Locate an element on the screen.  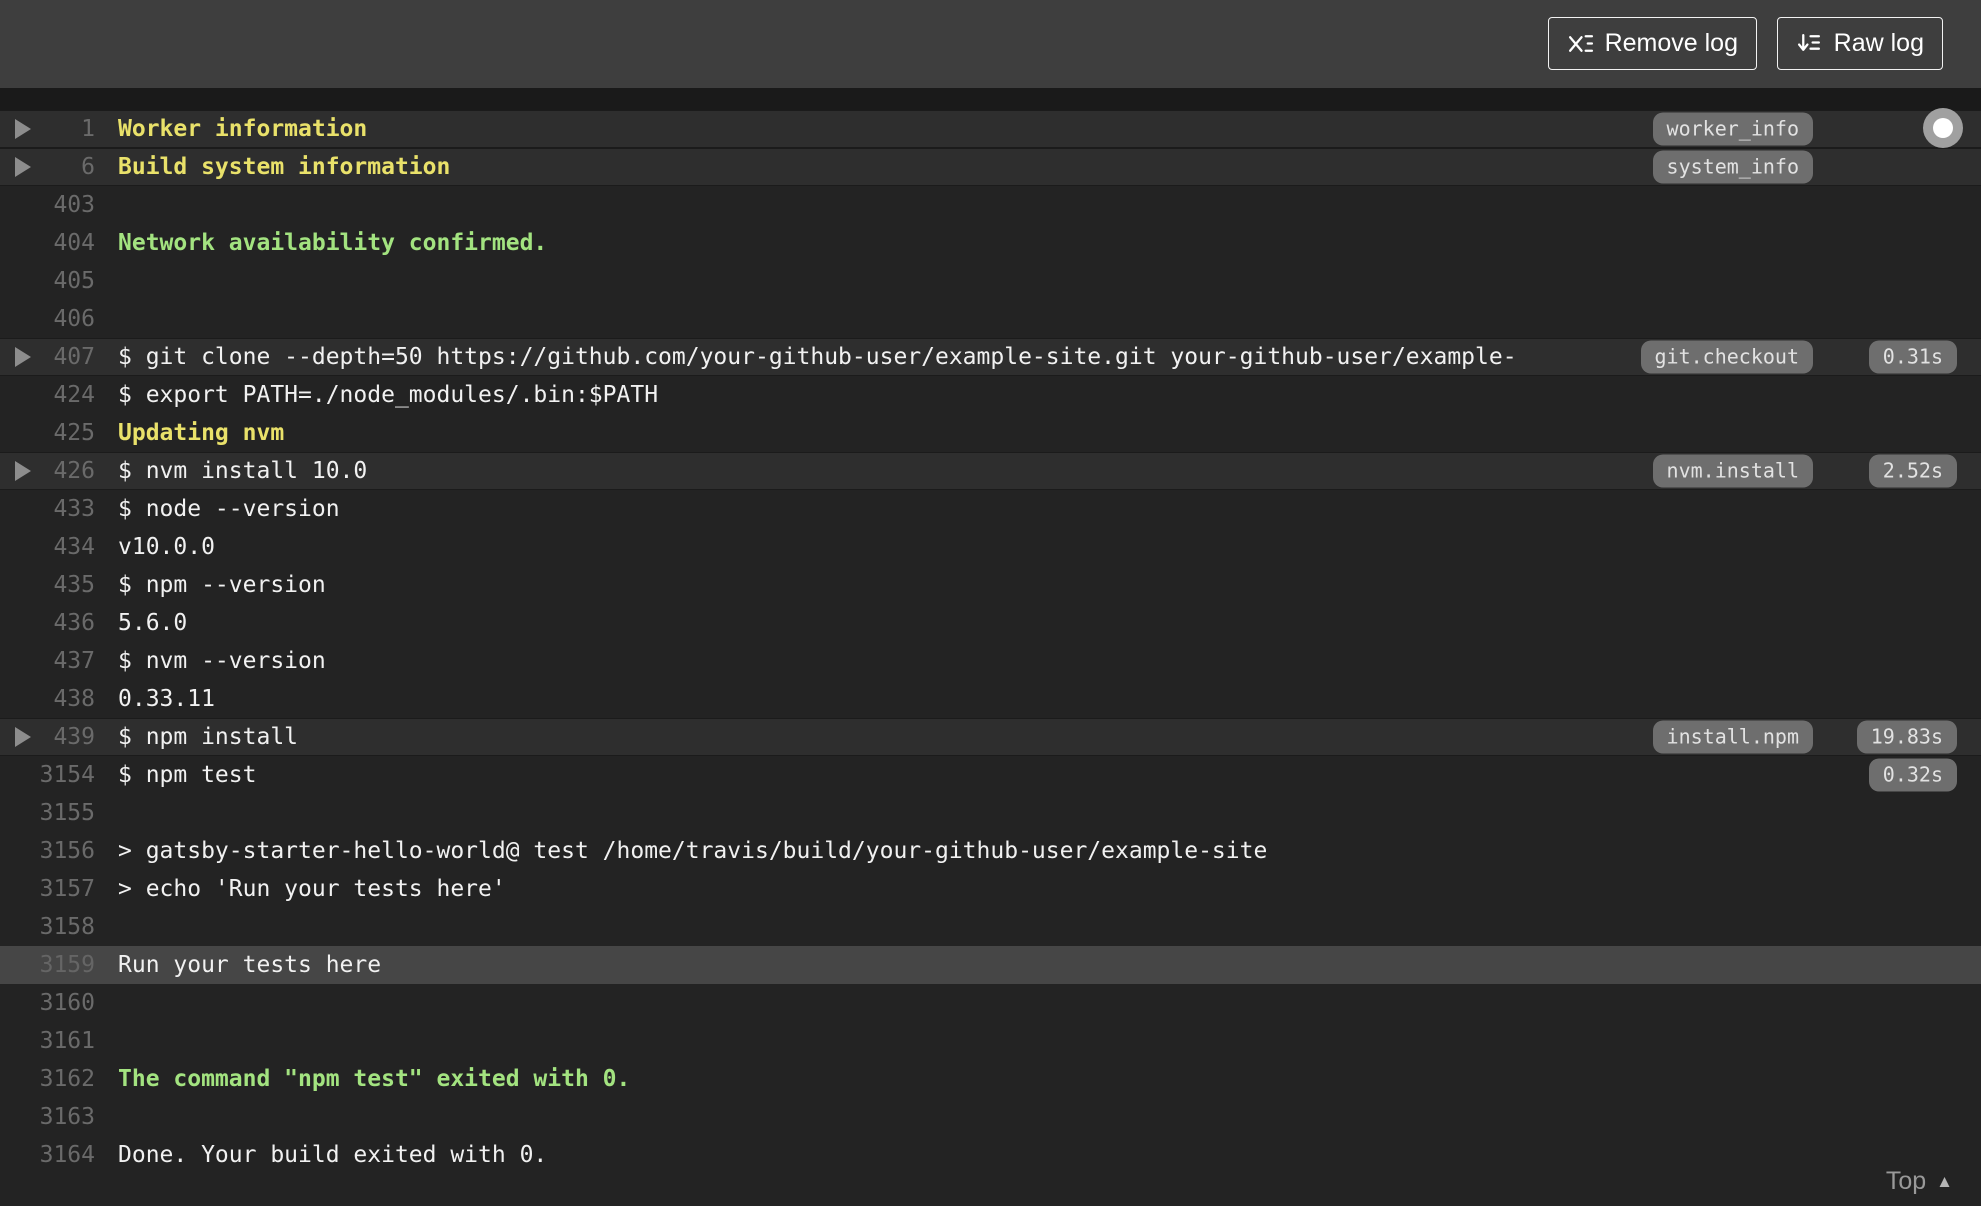
log-toolbar: Remove log Raw log is located at coordinates (990, 44).